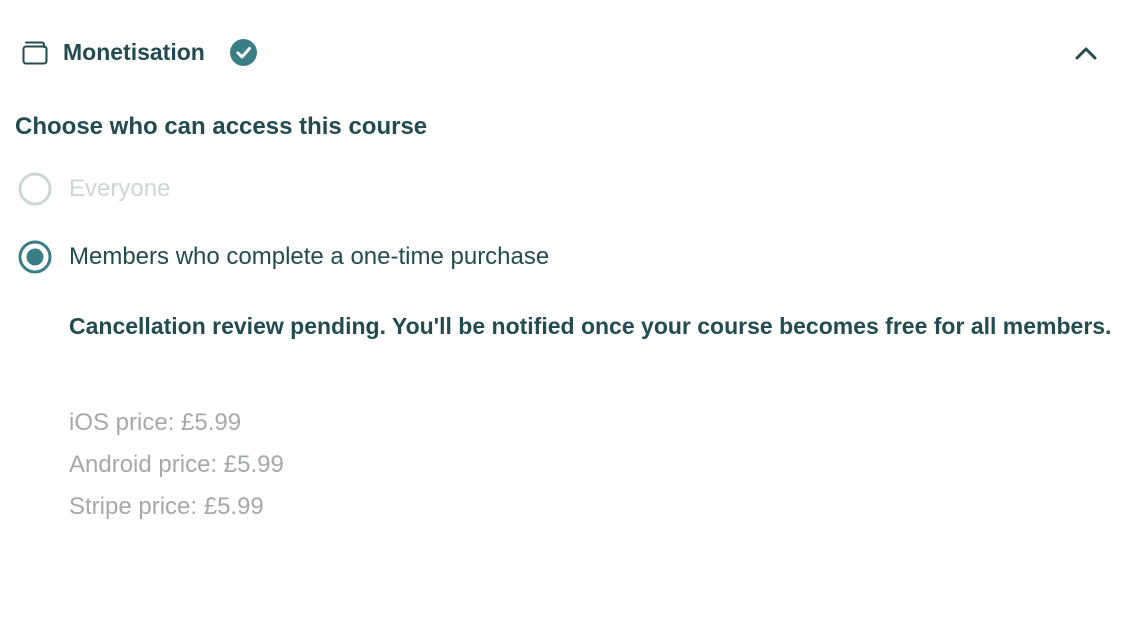  I want to click on stripe-price: Stripe price: £5.99, so click(166, 506).